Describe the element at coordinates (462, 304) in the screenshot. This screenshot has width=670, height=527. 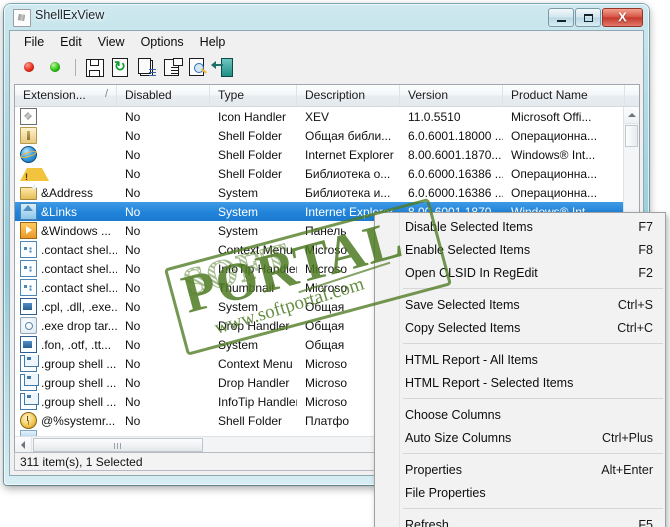
I see `menu-item-label: Save Selected Items` at that location.